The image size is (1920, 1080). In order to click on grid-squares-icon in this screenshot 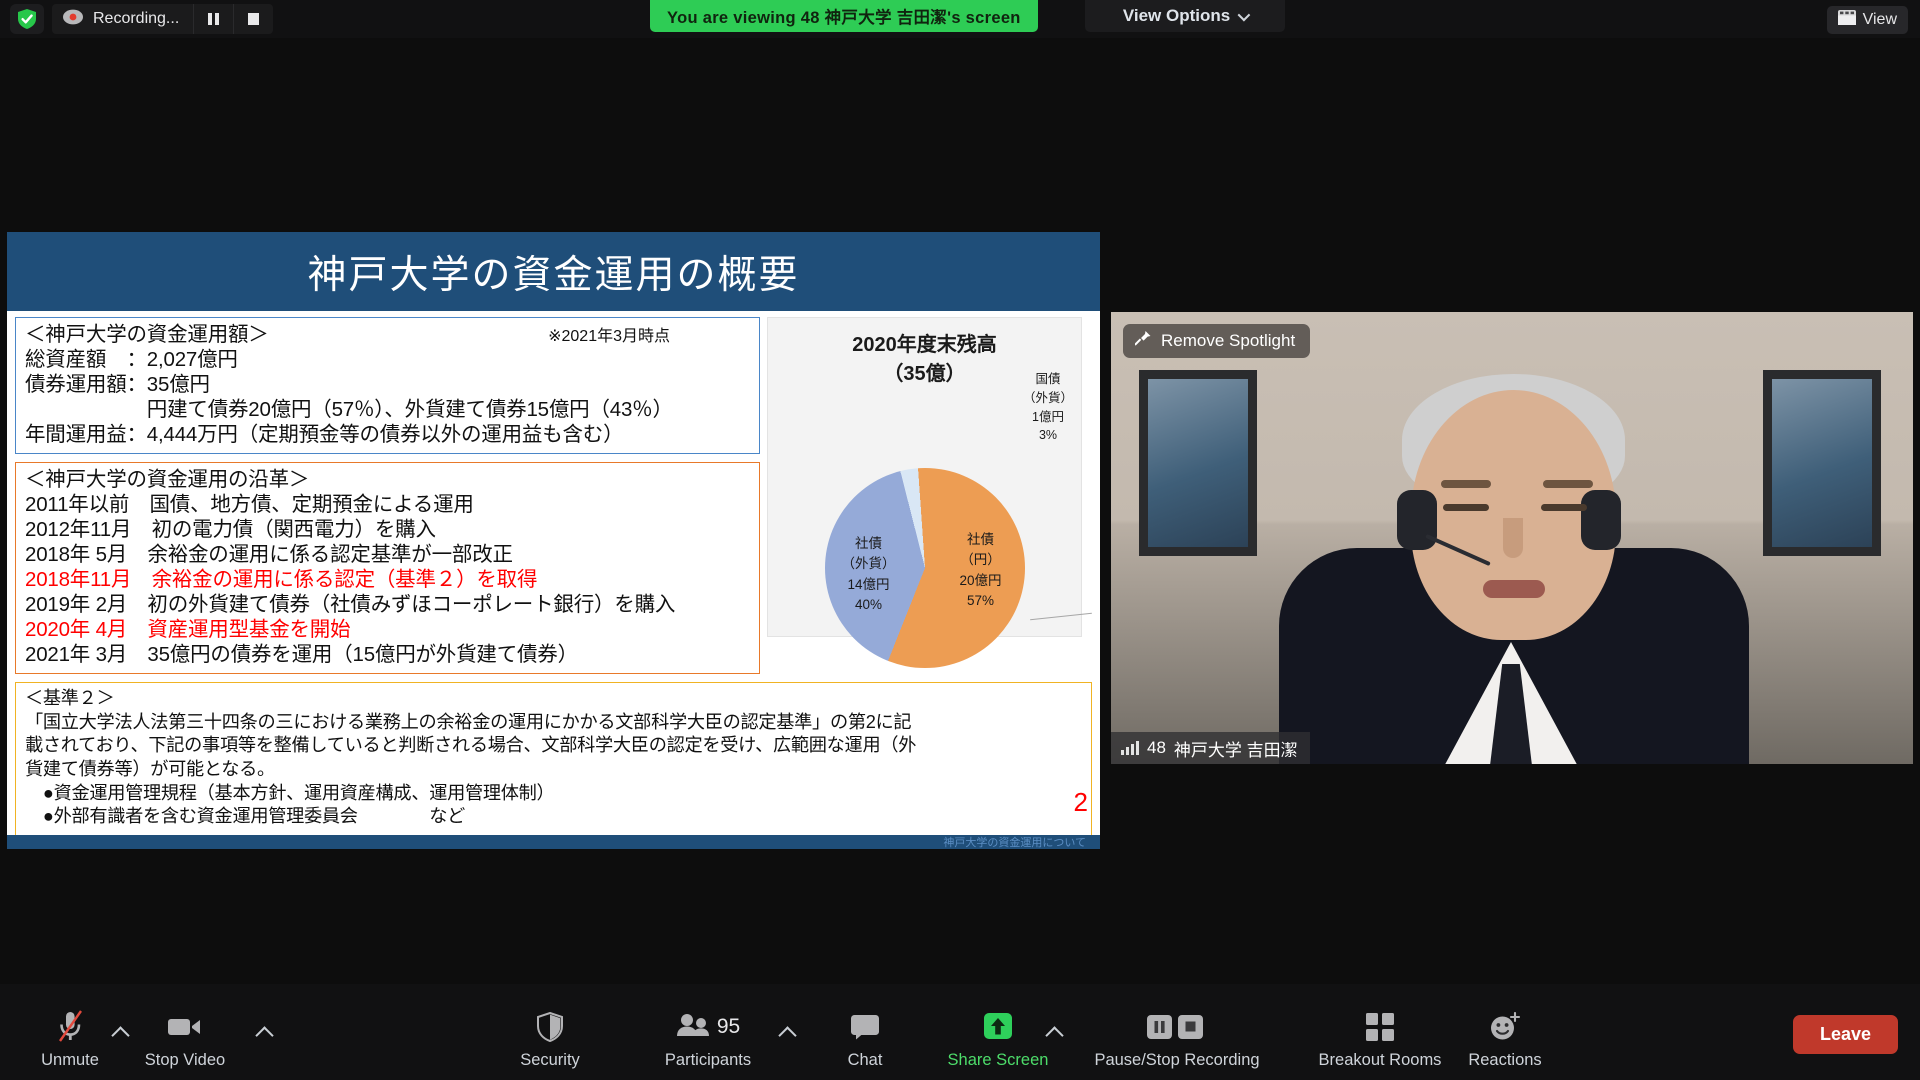, I will do `click(1380, 1027)`.